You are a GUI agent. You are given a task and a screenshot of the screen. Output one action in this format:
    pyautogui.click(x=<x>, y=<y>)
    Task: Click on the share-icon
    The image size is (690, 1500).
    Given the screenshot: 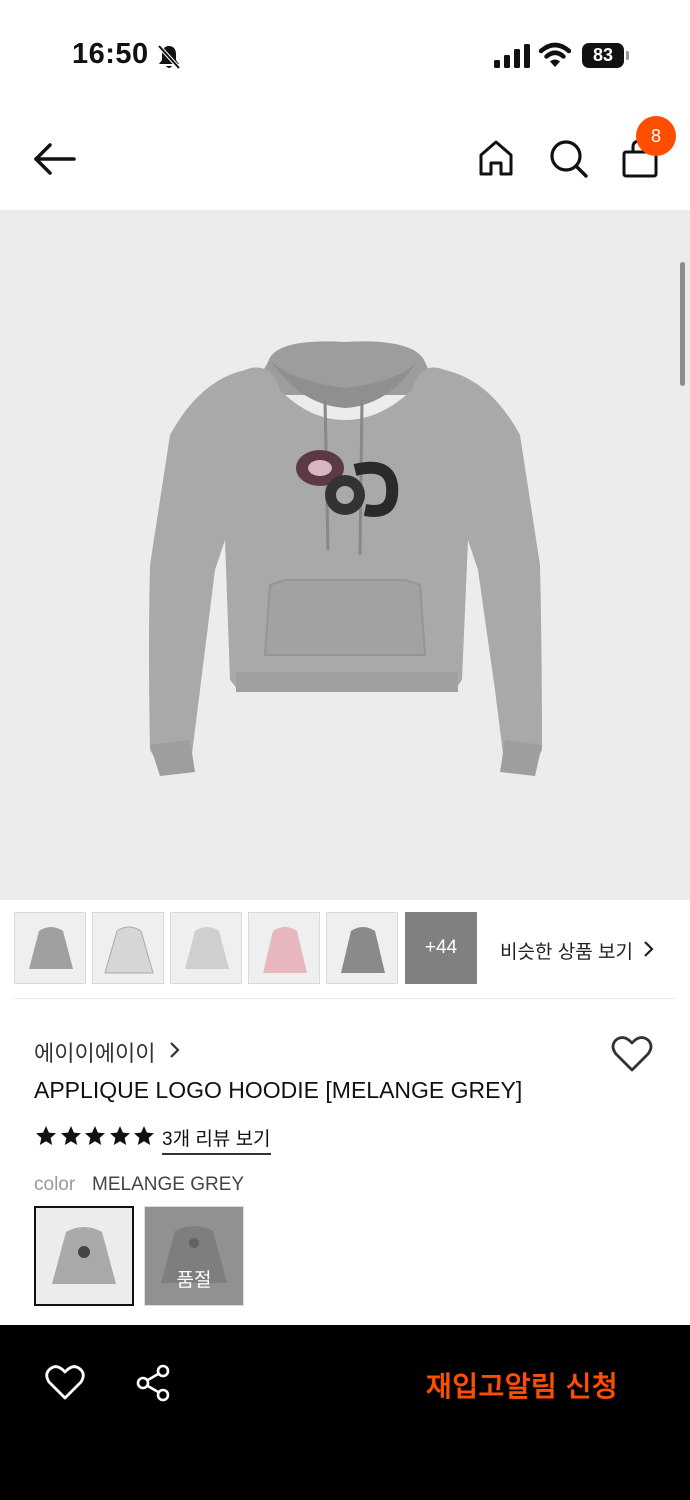 What is the action you would take?
    pyautogui.click(x=153, y=1383)
    